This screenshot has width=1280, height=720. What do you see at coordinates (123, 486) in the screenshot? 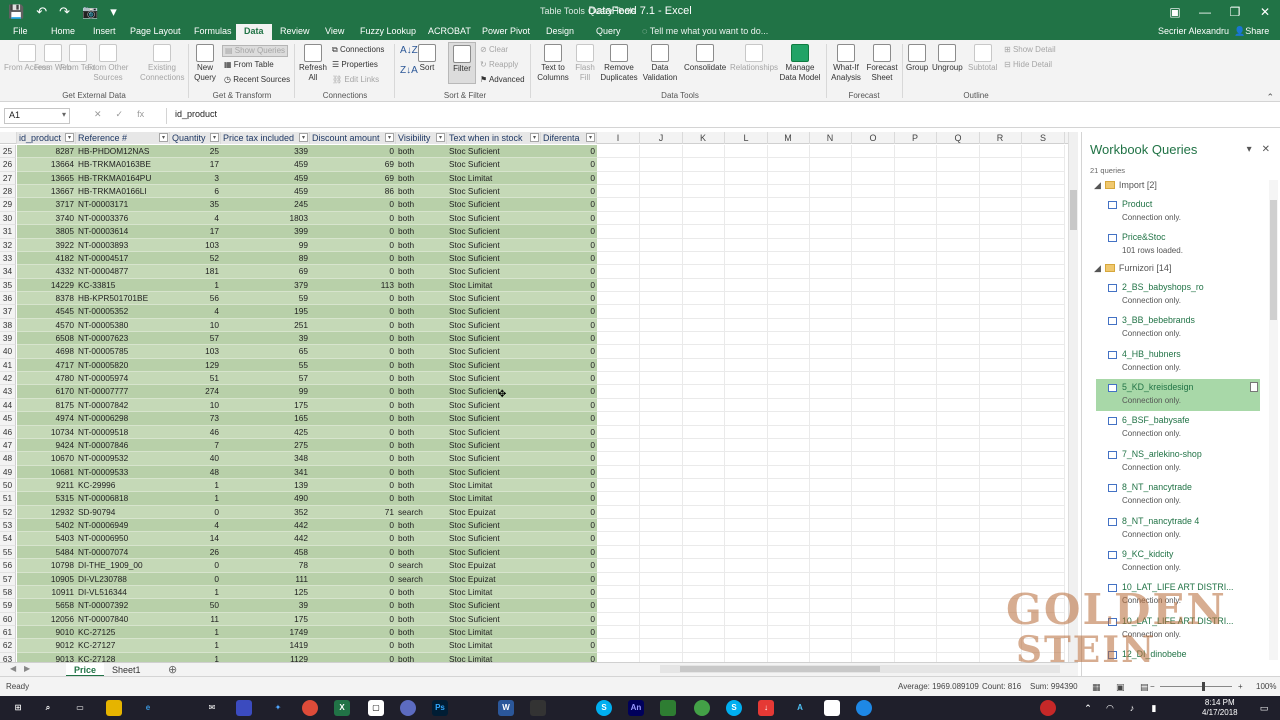
I see `cell-ref: KC-29996` at bounding box center [123, 486].